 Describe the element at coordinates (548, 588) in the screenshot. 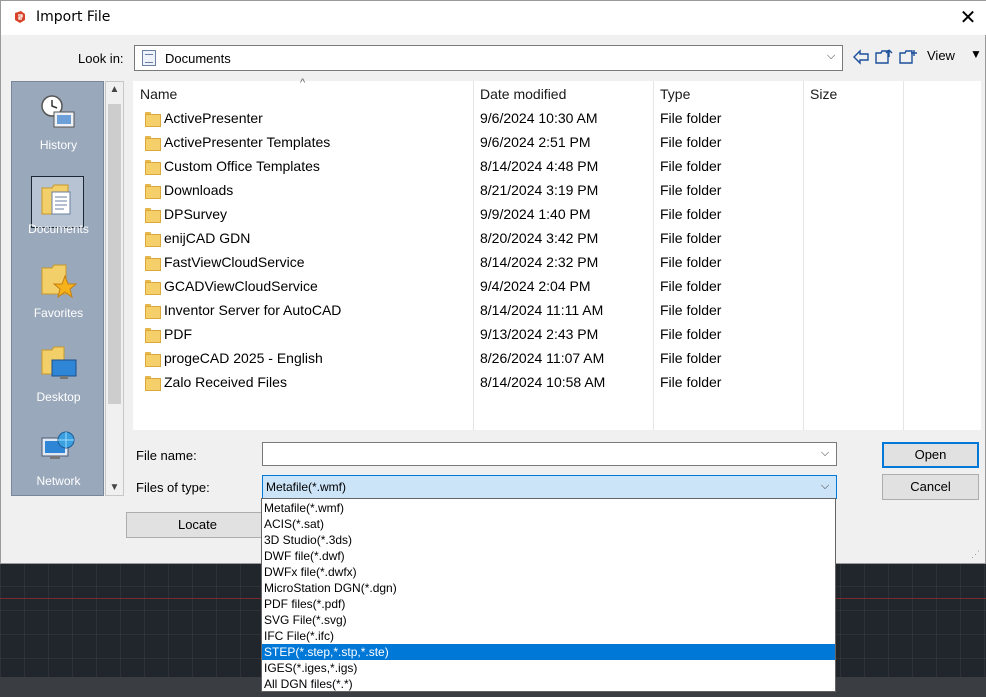

I see `file-type-option: MicroStation DGN(*.dgn)` at that location.